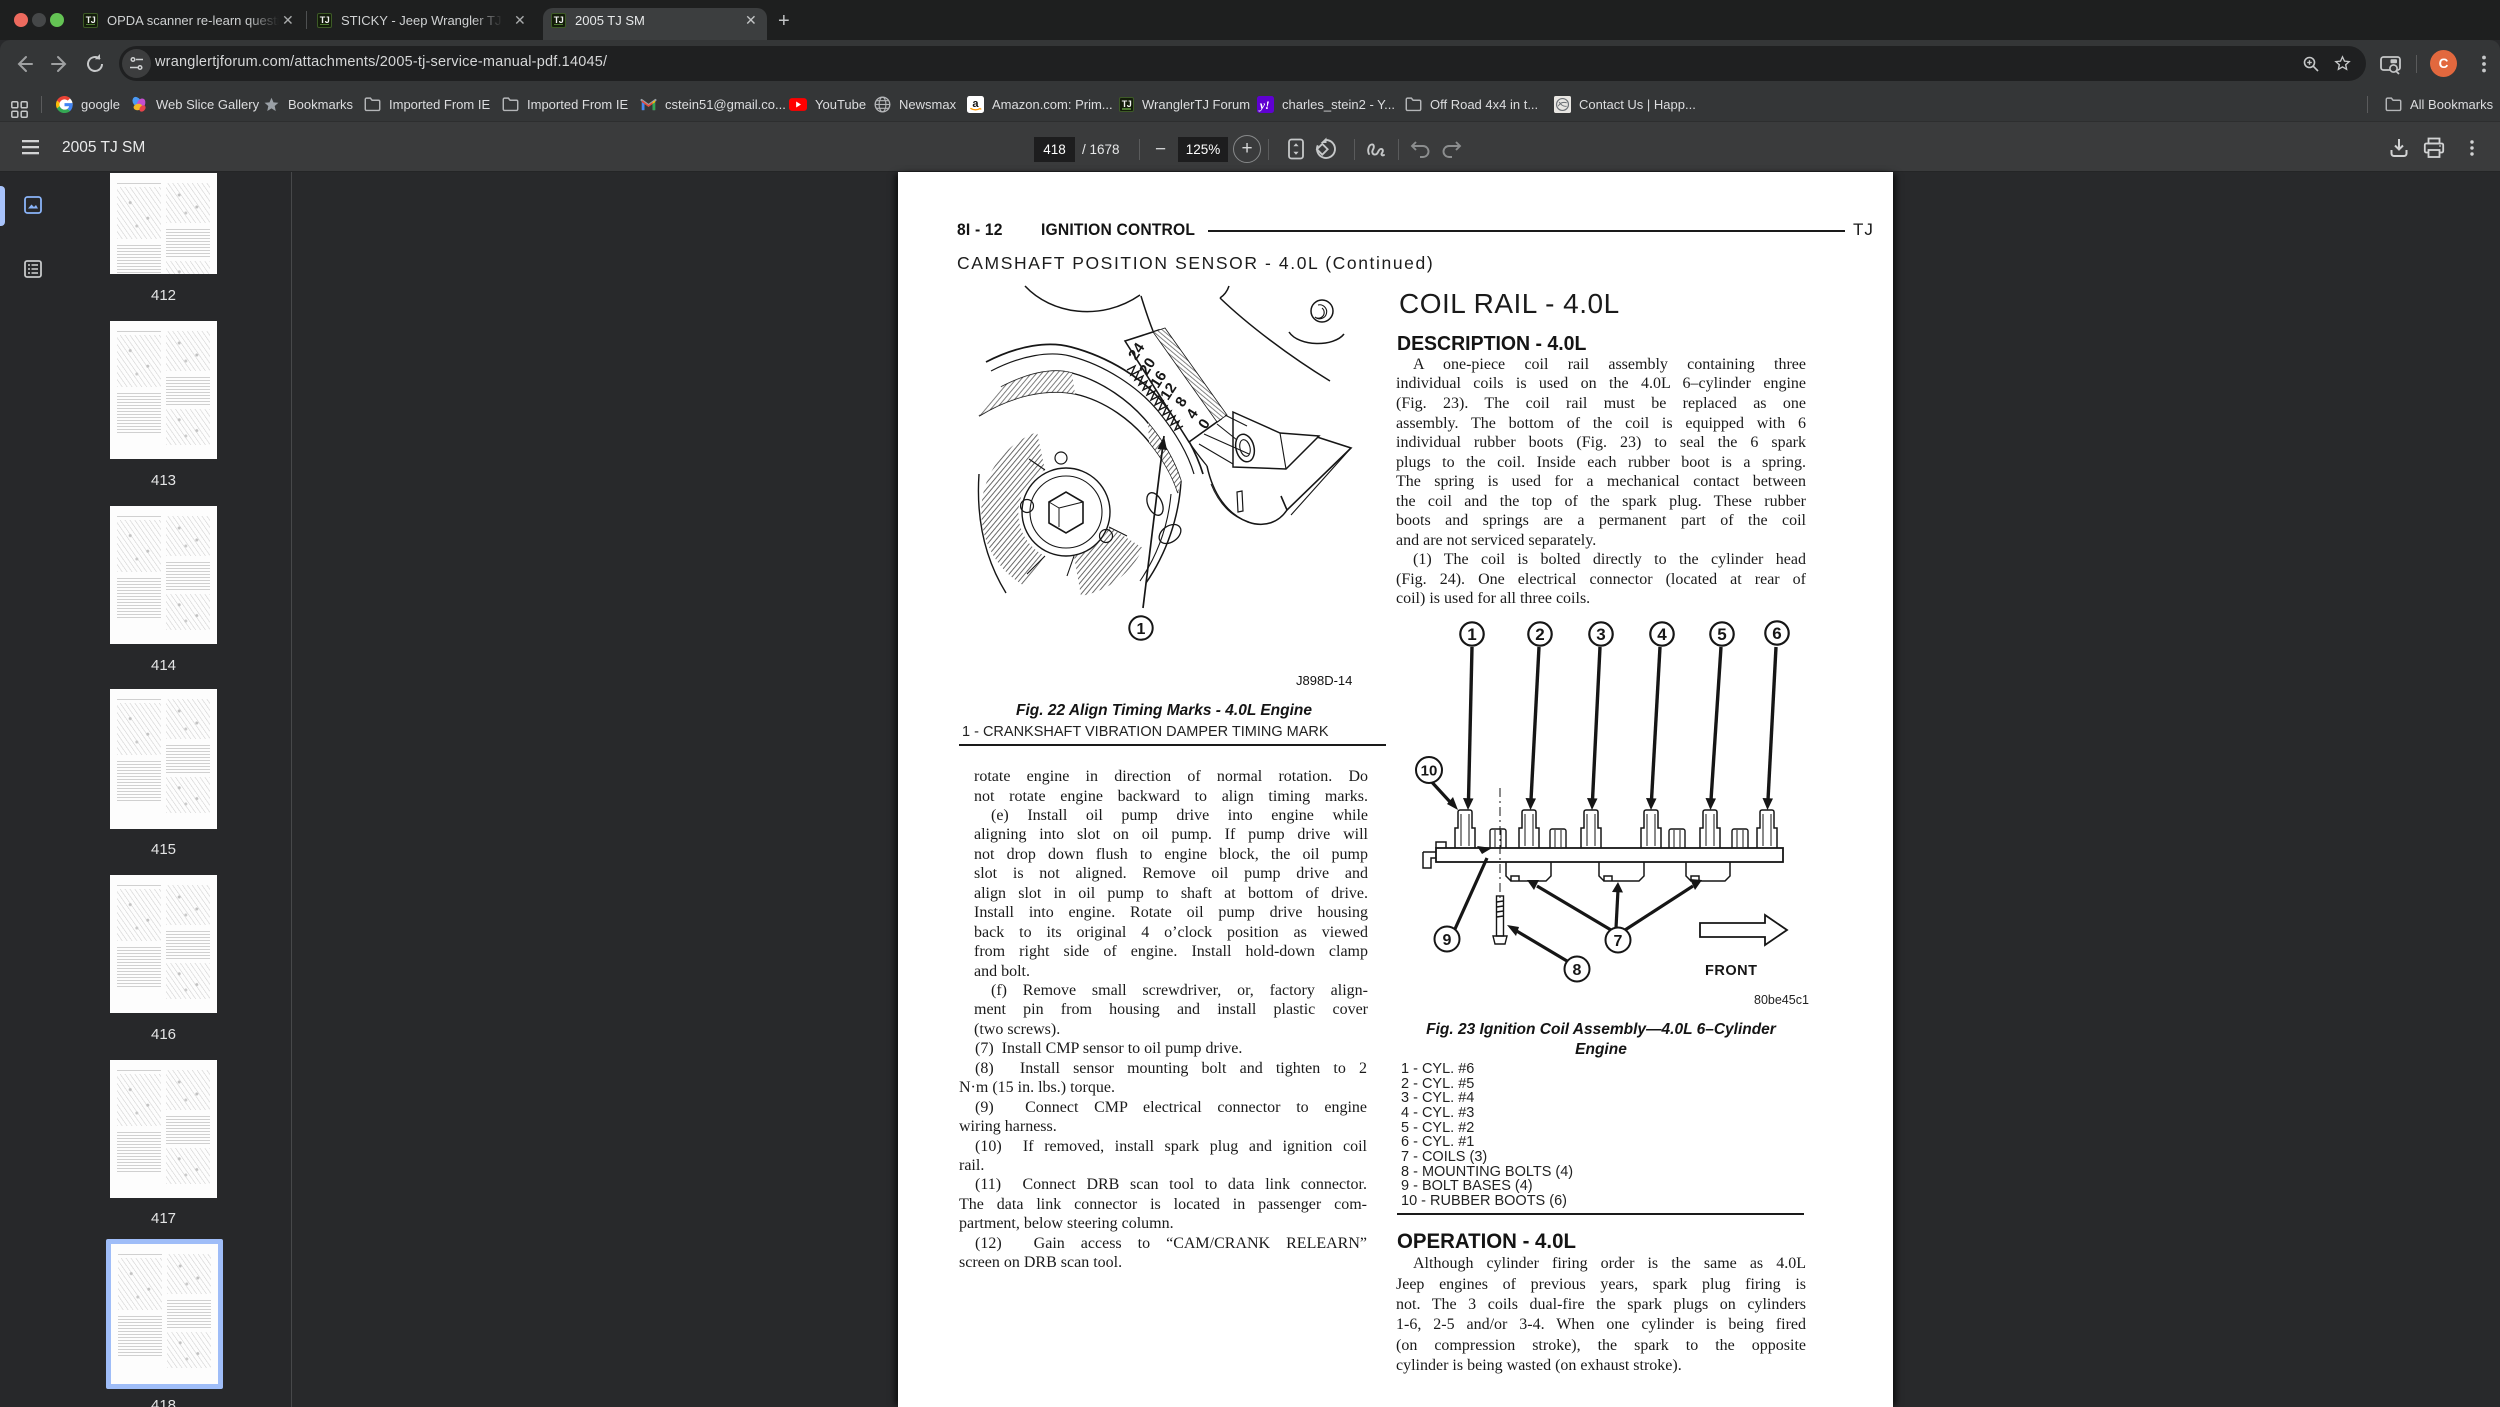  I want to click on svg-text: 7, so click(1618, 941).